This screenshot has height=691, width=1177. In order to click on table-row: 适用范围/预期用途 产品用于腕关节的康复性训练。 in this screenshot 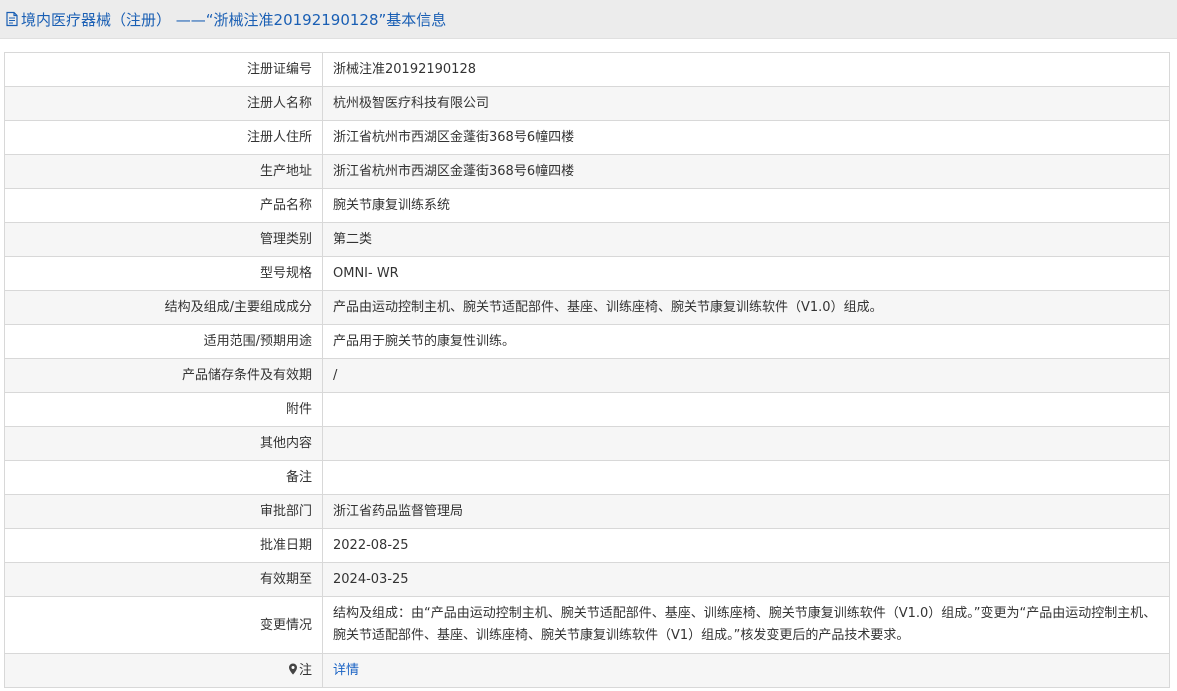, I will do `click(587, 341)`.